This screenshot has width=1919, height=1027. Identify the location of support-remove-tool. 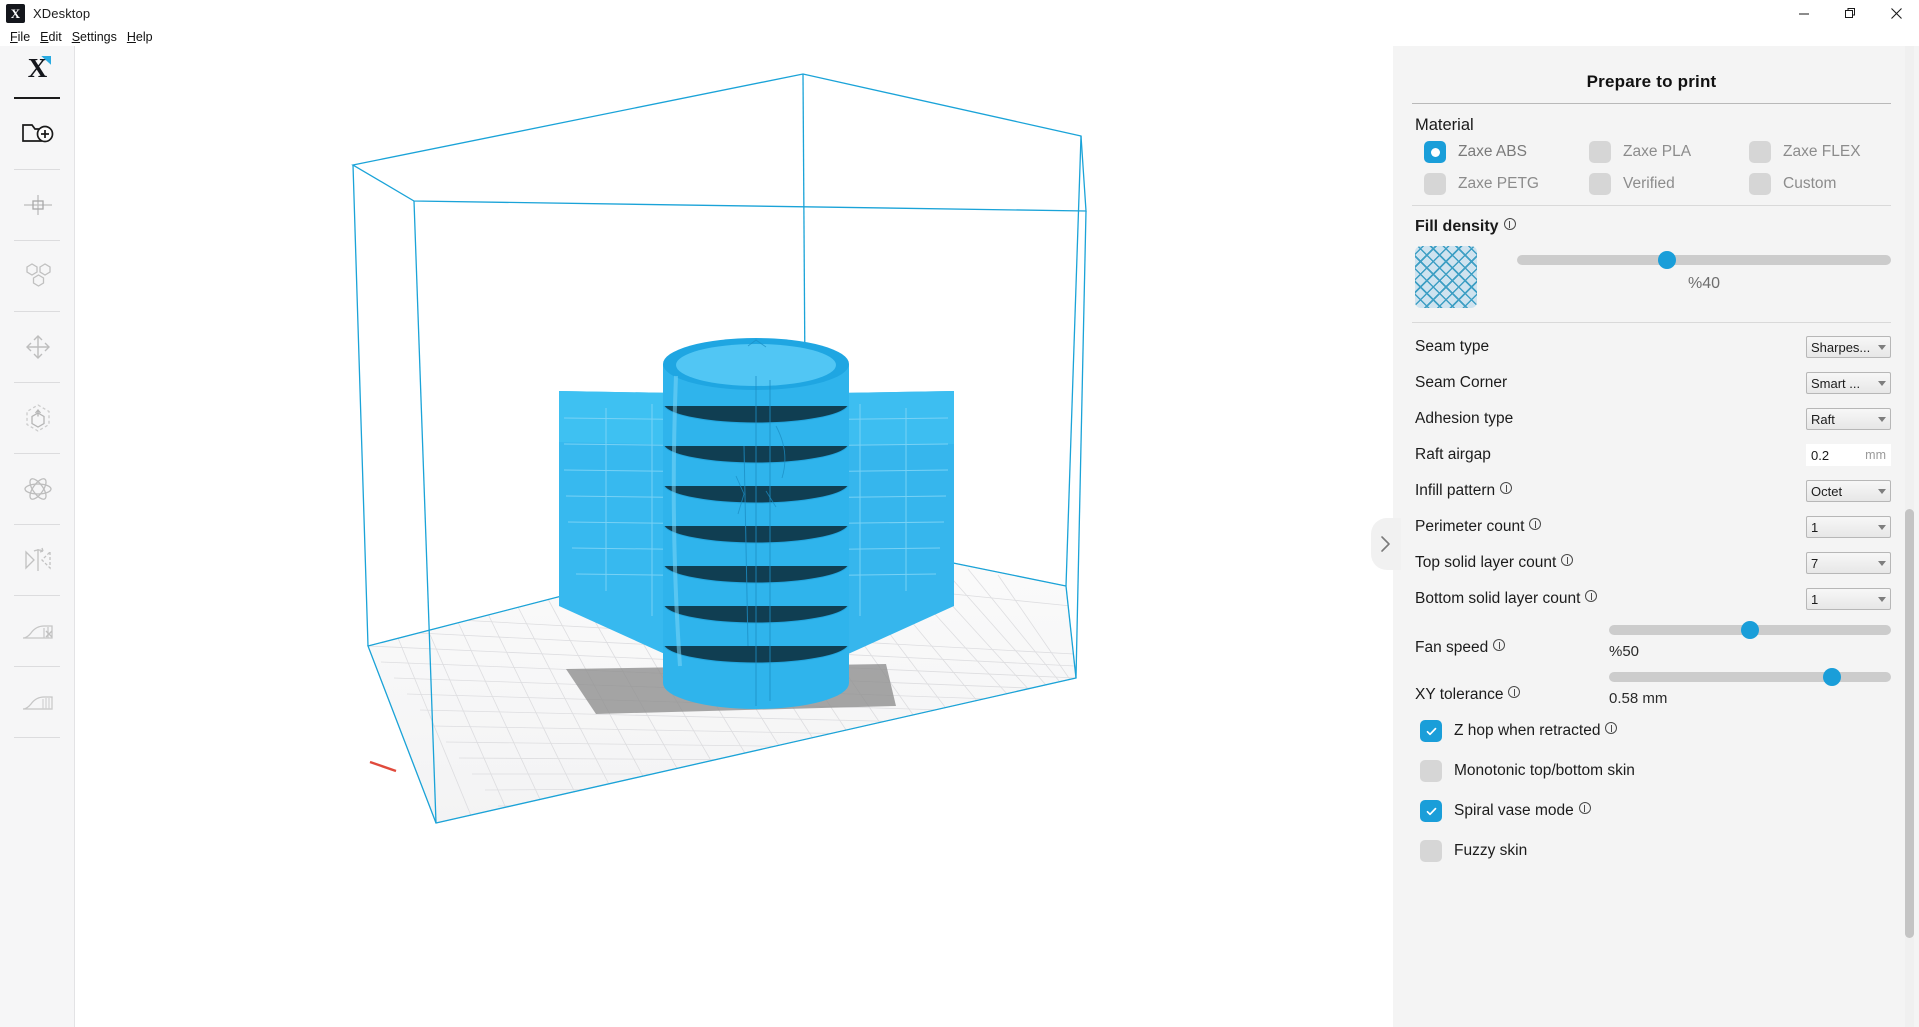
(37, 631).